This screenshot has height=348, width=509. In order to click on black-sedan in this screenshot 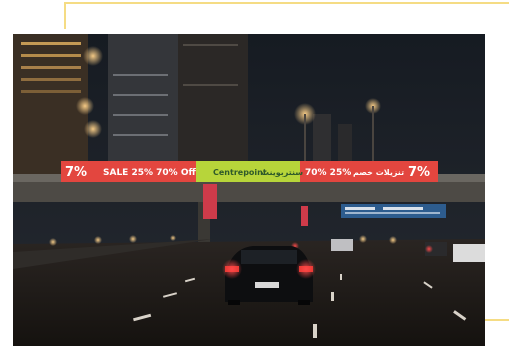, I will do `click(269, 275)`.